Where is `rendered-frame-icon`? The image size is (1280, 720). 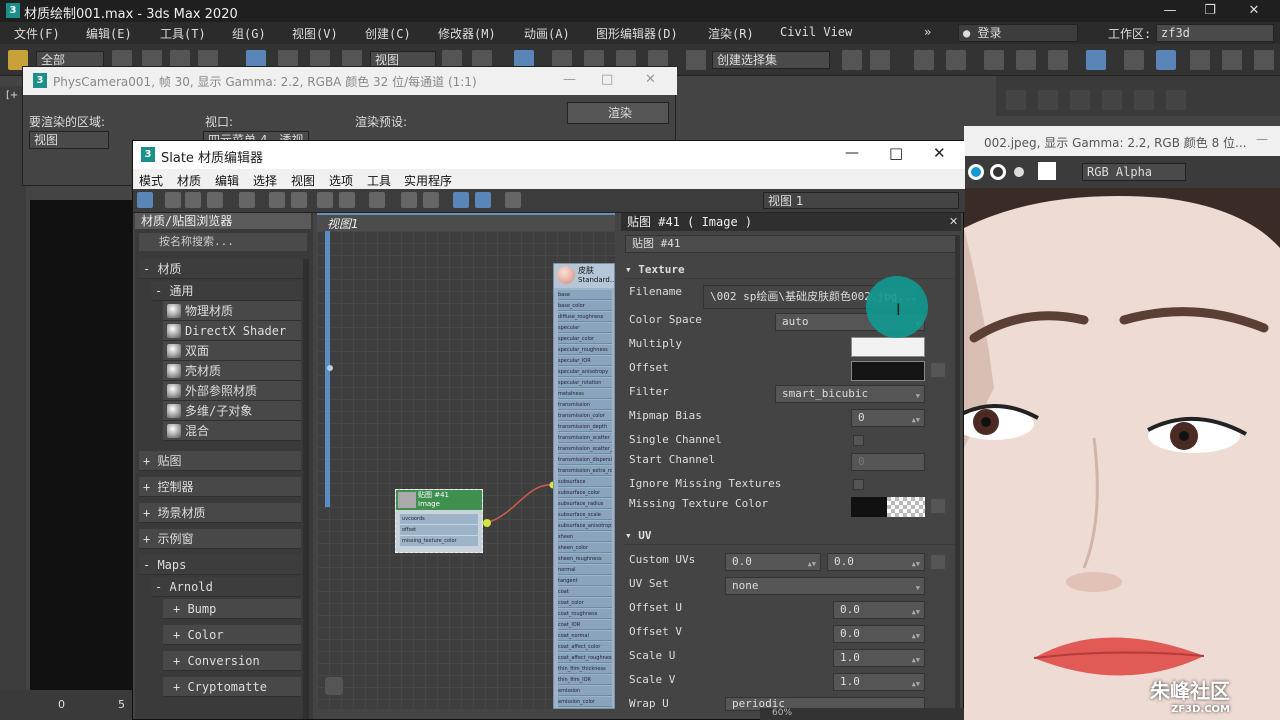 rendered-frame-icon is located at coordinates (1166, 60).